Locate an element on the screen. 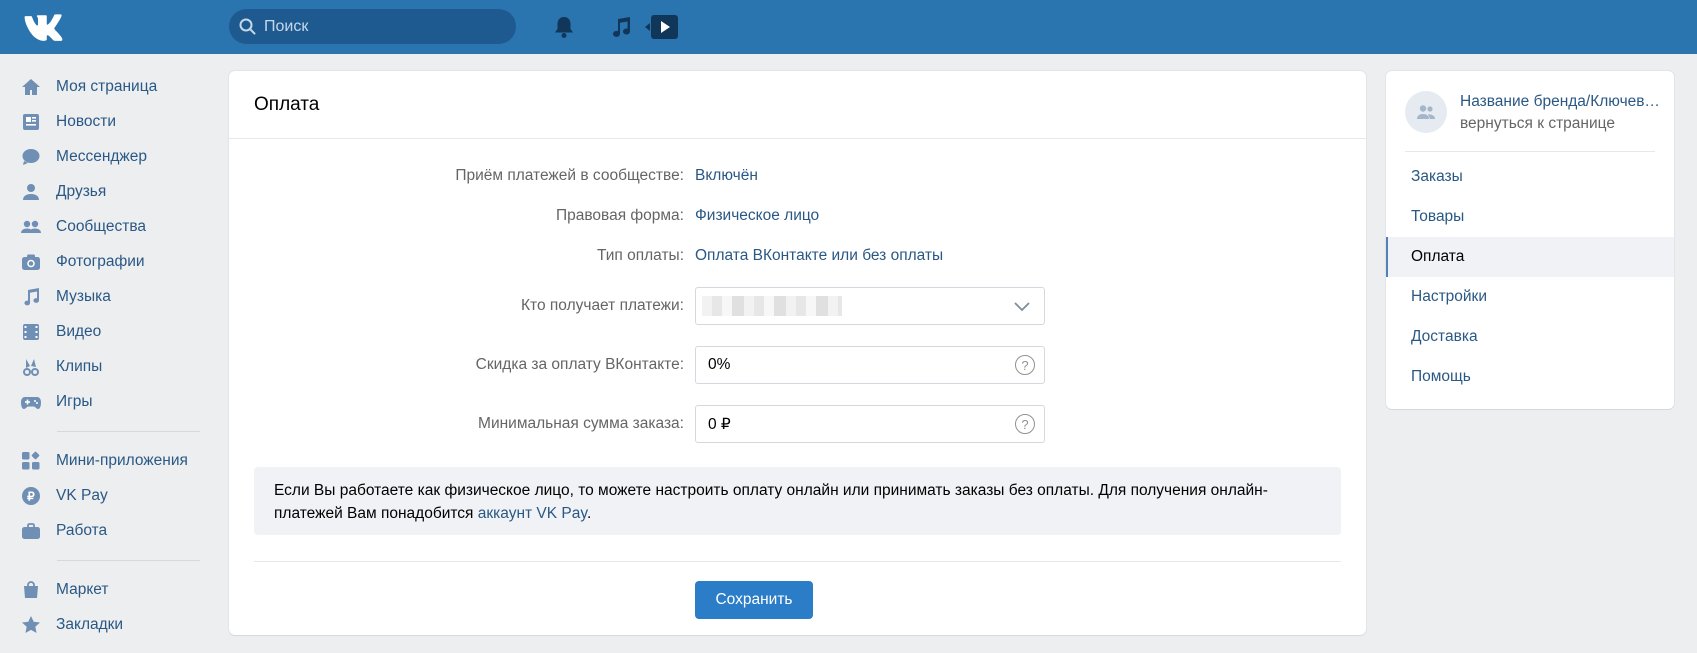 The width and height of the screenshot is (1697, 653). briefcase-icon is located at coordinates (31, 531).